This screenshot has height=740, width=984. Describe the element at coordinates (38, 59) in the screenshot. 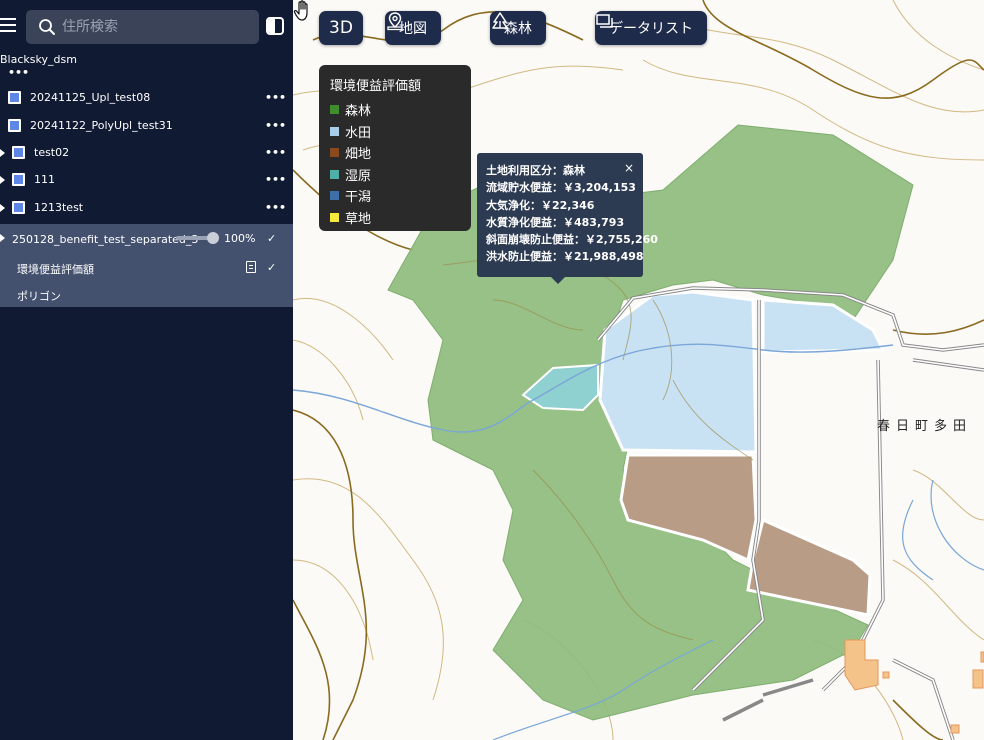

I see `group-title: Blacksky_dsm` at that location.